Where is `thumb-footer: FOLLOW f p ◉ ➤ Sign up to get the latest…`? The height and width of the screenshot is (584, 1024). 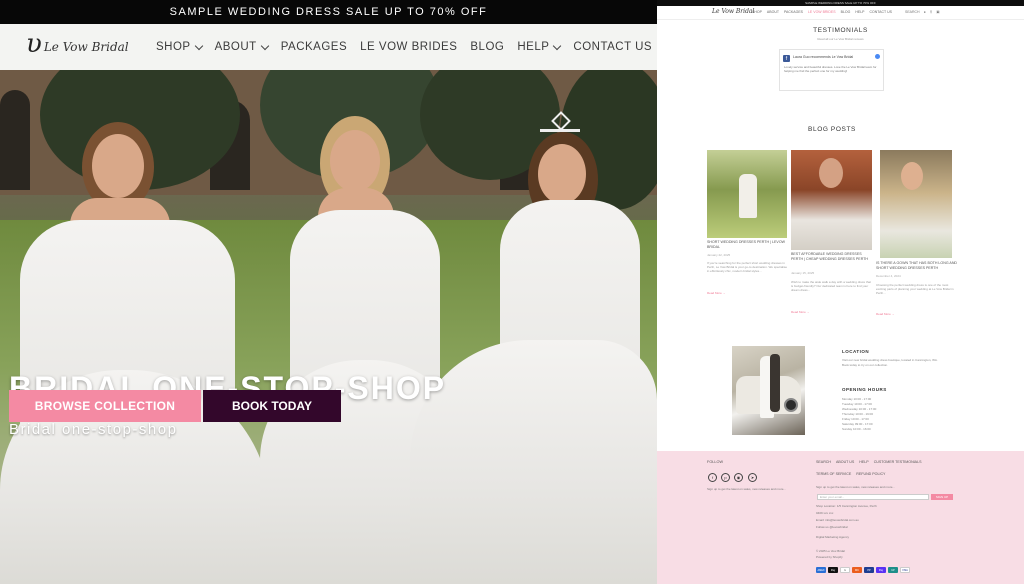
thumb-footer: FOLLOW f p ◉ ➤ Sign up to get the latest… is located at coordinates (840, 517).